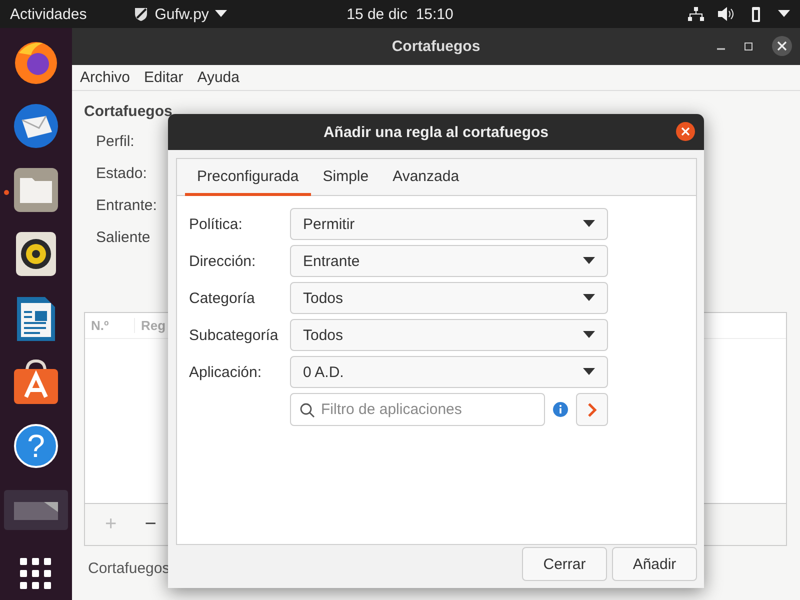 This screenshot has width=800, height=600. I want to click on dropdown: 0 A.D., so click(449, 372).